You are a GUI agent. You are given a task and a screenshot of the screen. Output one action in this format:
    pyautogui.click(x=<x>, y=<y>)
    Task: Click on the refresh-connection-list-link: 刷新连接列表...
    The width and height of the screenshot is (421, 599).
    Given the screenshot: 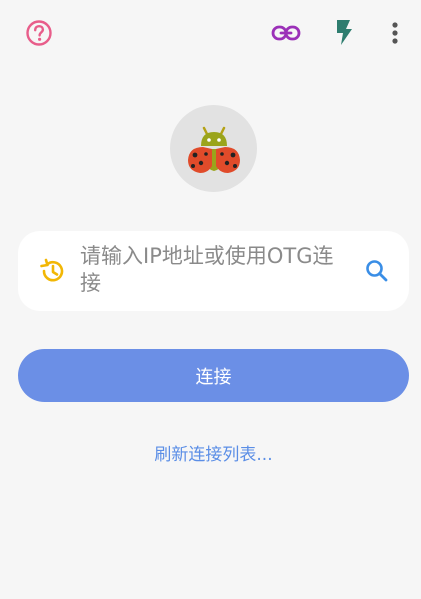 What is the action you would take?
    pyautogui.click(x=210, y=452)
    